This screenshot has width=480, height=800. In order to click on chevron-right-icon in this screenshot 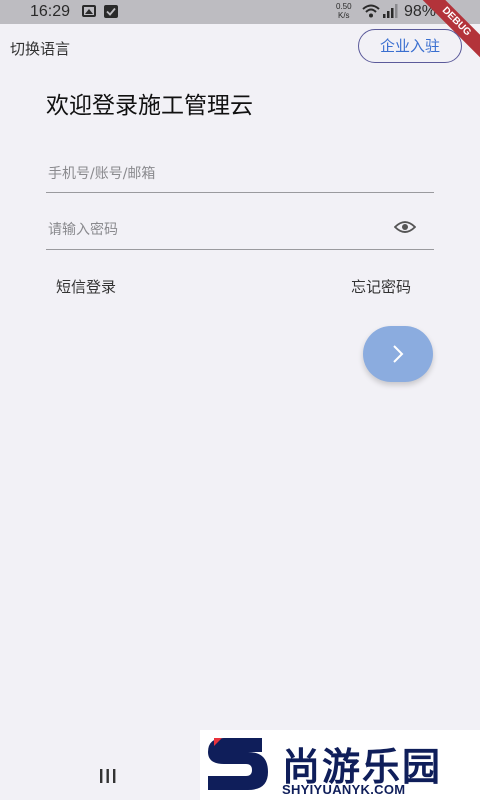, I will do `click(398, 354)`.